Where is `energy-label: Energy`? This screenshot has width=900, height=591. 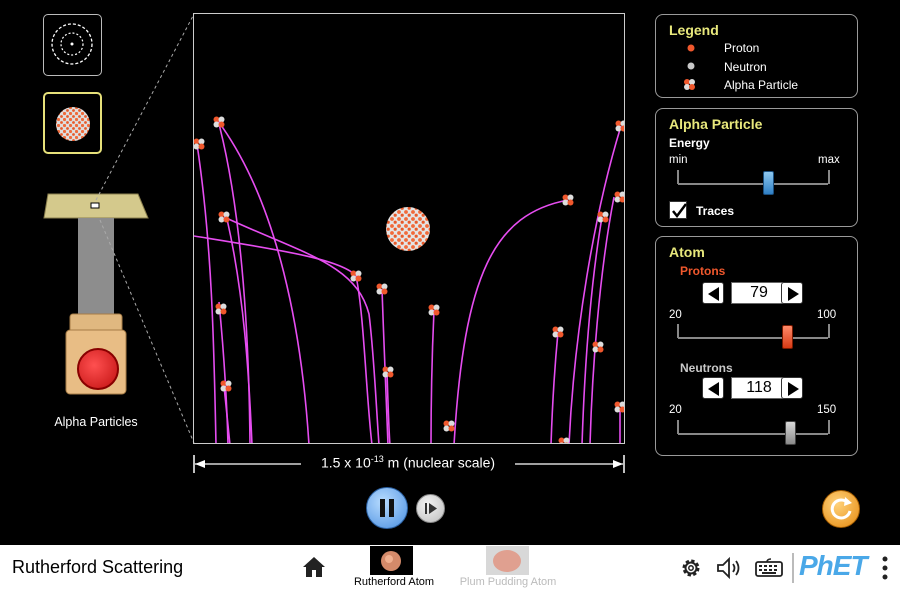
energy-label: Energy is located at coordinates (689, 143).